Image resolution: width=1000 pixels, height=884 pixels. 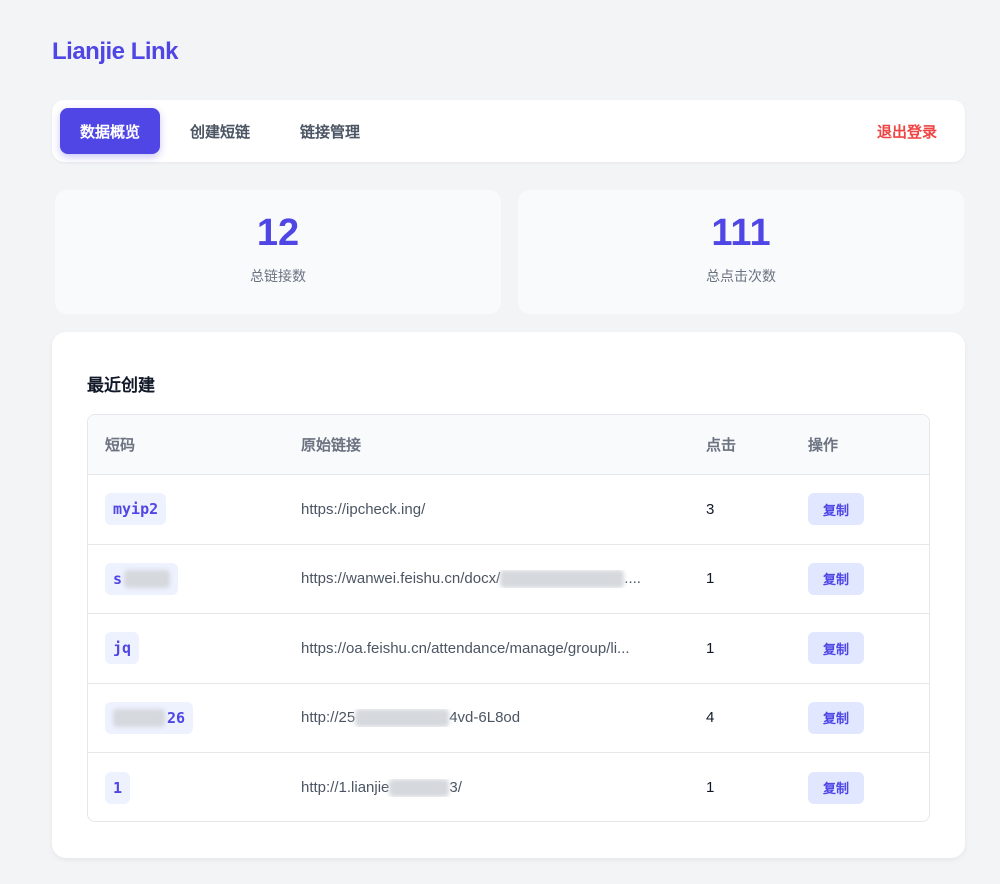 What do you see at coordinates (508, 510) in the screenshot?
I see `table-row: myip2 https://ipcheck.ing/ 3 复制` at bounding box center [508, 510].